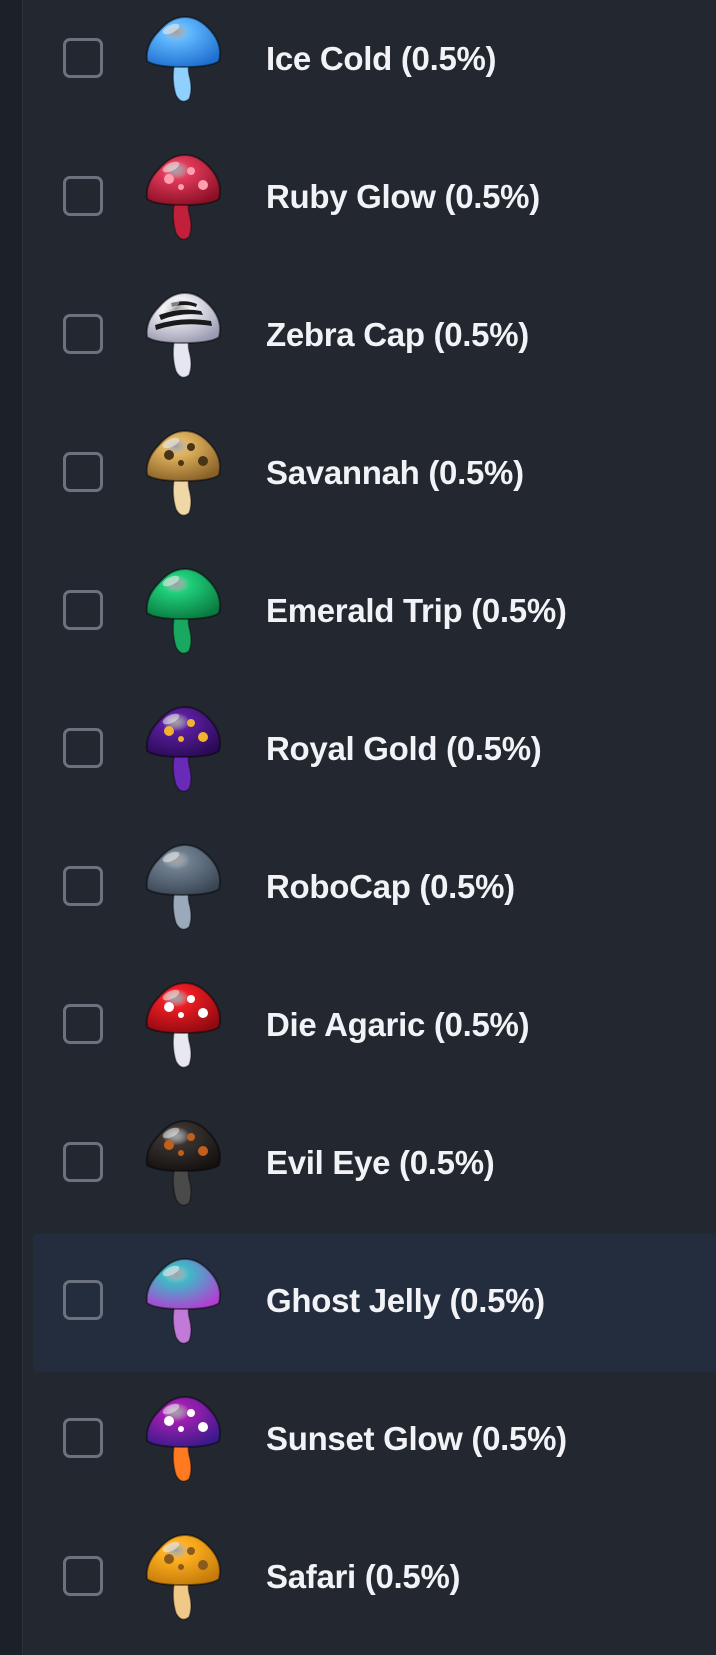 The image size is (716, 1655). What do you see at coordinates (363, 1576) in the screenshot?
I see `item-label: Safari (0.5%)` at bounding box center [363, 1576].